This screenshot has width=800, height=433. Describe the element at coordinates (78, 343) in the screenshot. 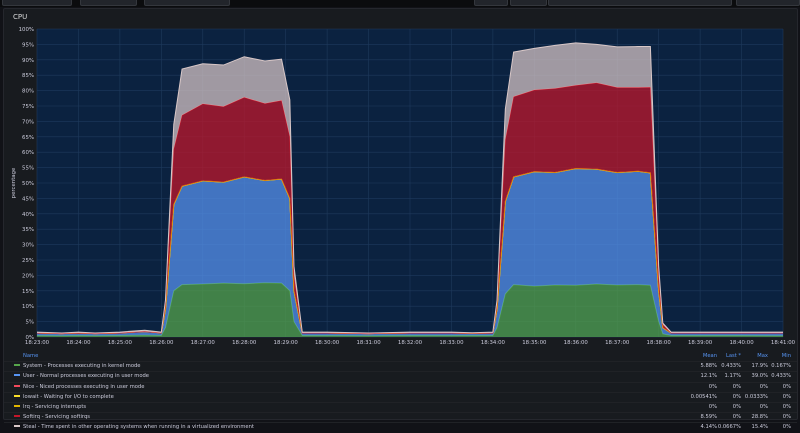

I see `x-tick-label: 18:24:00` at that location.